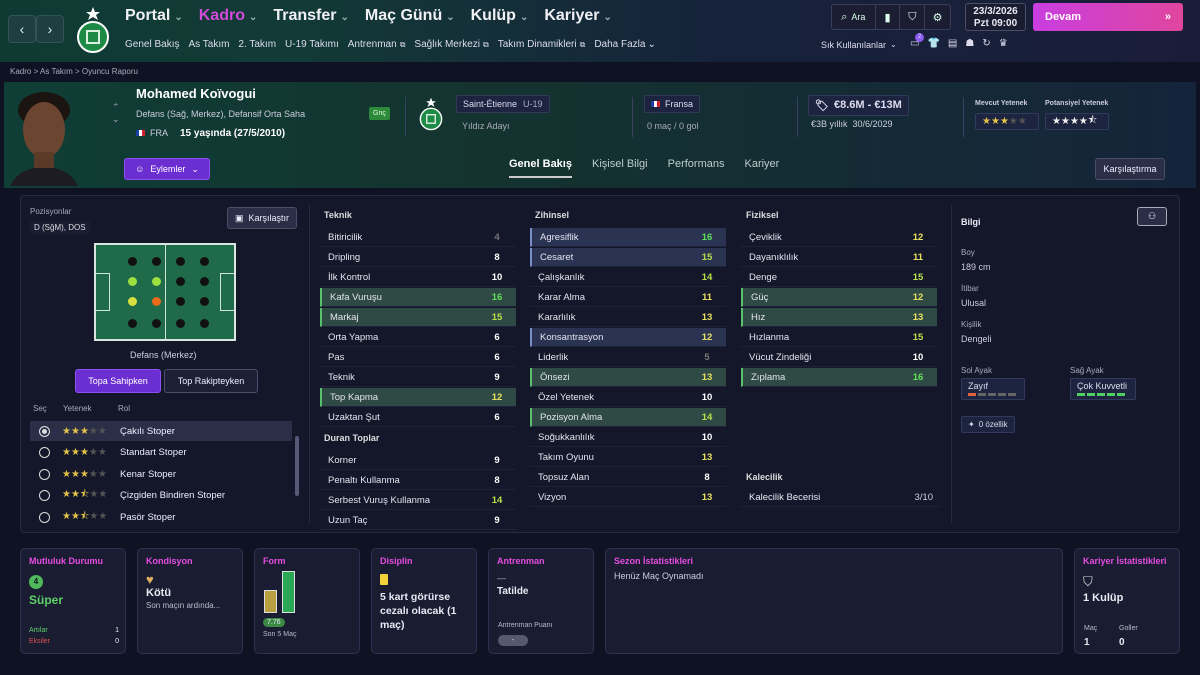 The width and height of the screenshot is (1200, 675). Describe the element at coordinates (418, 357) in the screenshot. I see `attribute-row: Pas 6` at that location.